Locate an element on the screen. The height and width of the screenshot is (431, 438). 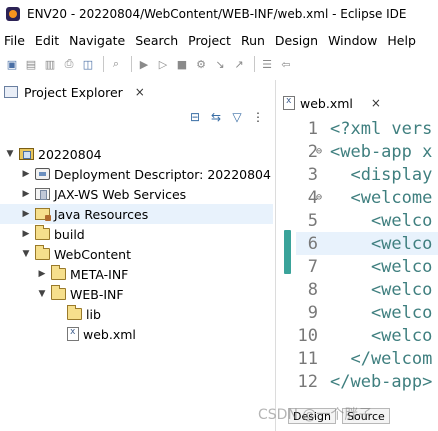
line-number: 12 is located at coordinates (307, 381).